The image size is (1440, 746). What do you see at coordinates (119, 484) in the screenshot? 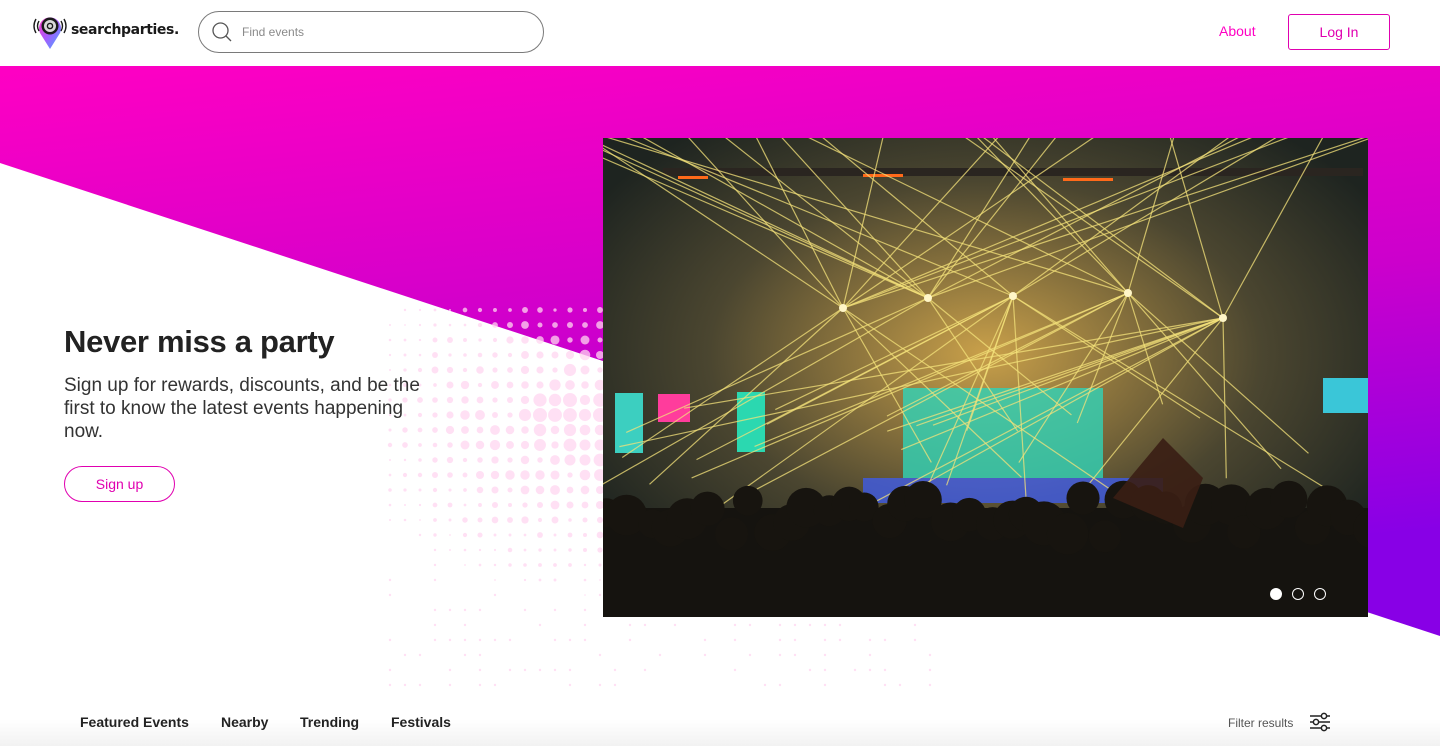
I see `signup-button: Sign up` at bounding box center [119, 484].